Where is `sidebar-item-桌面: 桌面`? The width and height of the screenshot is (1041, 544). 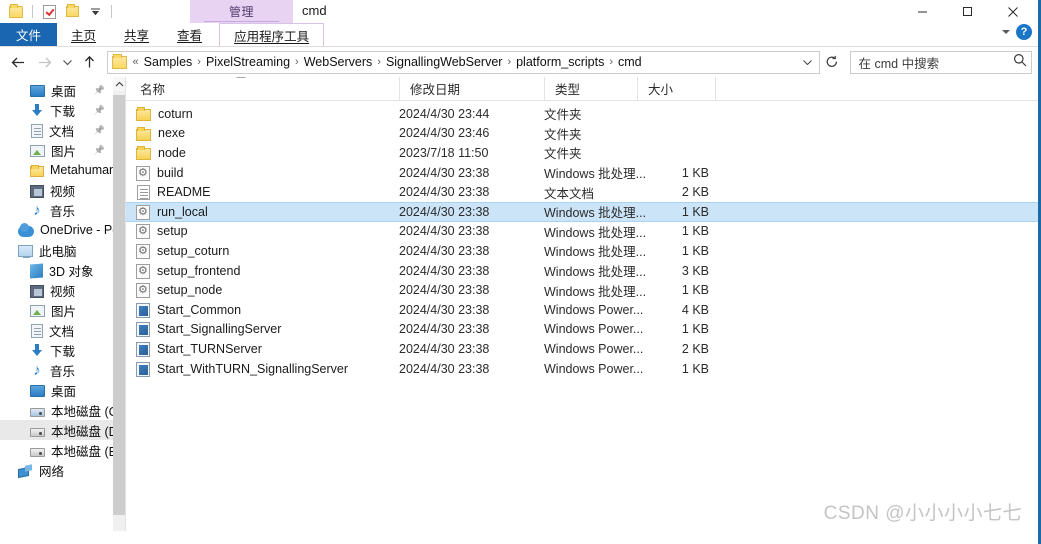 sidebar-item-桌面: 桌面 is located at coordinates (62, 390).